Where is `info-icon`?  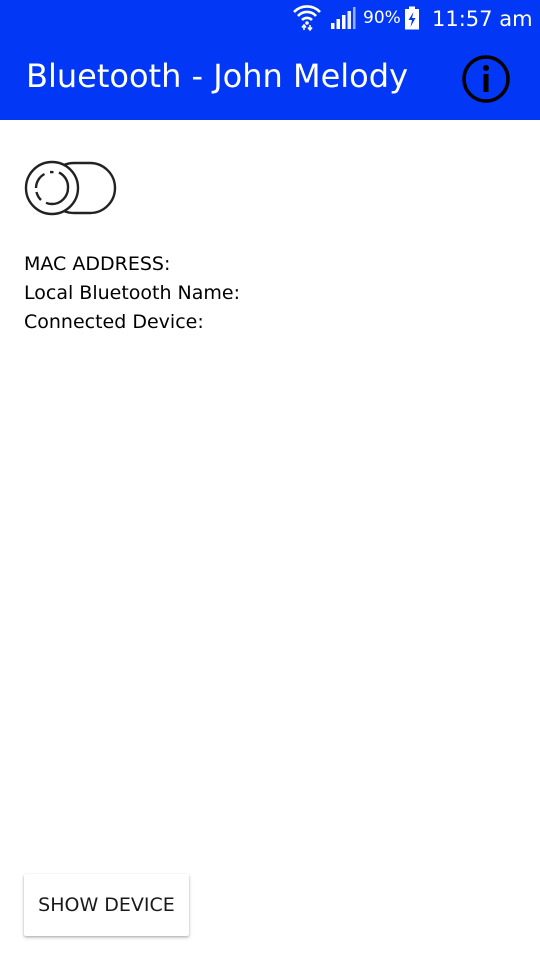 info-icon is located at coordinates (486, 79).